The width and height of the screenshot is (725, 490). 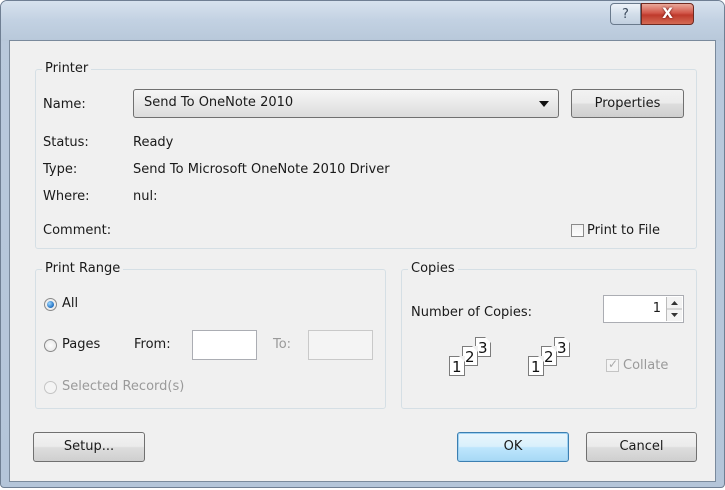 What do you see at coordinates (66, 196) in the screenshot?
I see `where-label: Where:` at bounding box center [66, 196].